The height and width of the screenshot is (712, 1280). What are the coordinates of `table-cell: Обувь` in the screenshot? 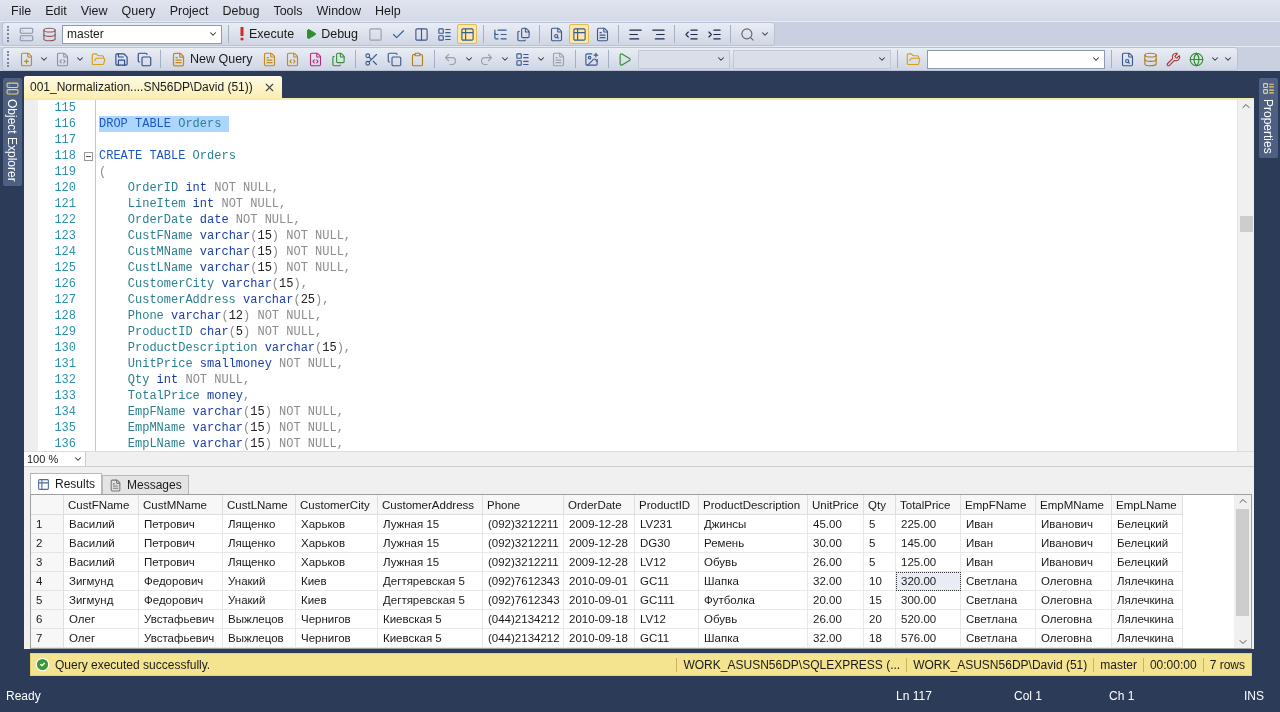 It's located at (753, 620).